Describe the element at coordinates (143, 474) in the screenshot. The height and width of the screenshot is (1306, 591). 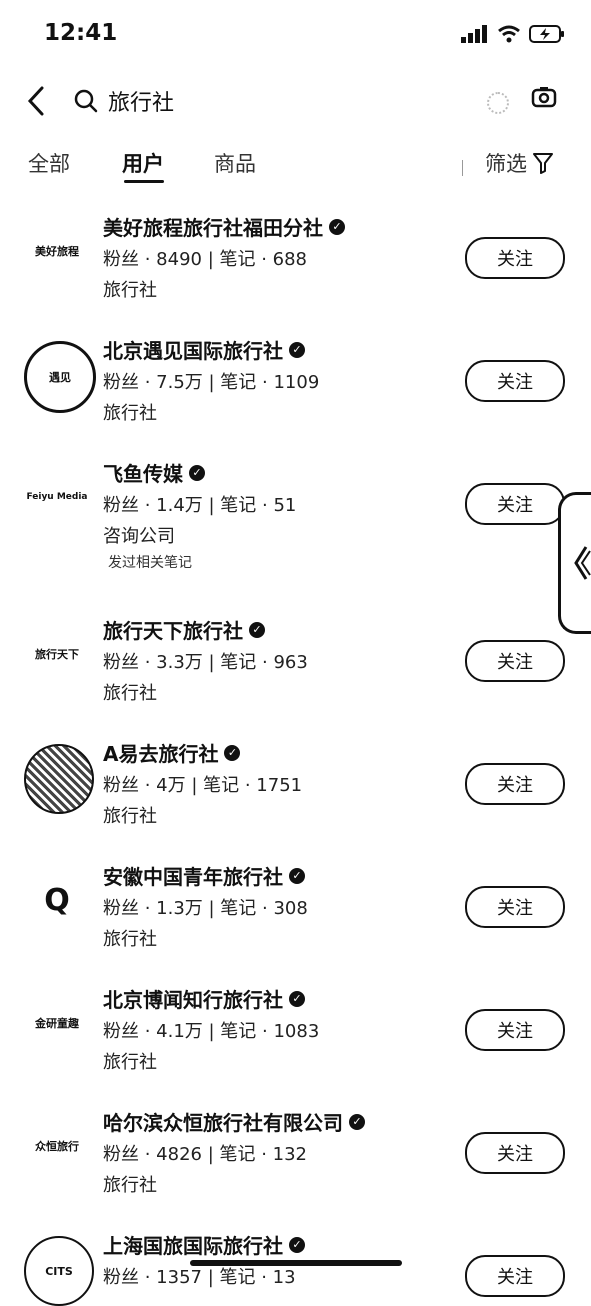
I see `user-name: 飞鱼传媒` at that location.